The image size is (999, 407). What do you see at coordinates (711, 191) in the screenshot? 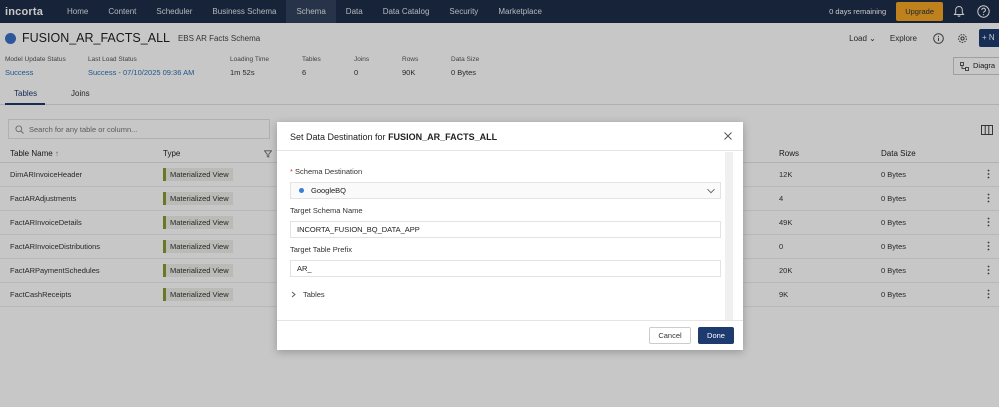
I see `chevron-down-icon` at bounding box center [711, 191].